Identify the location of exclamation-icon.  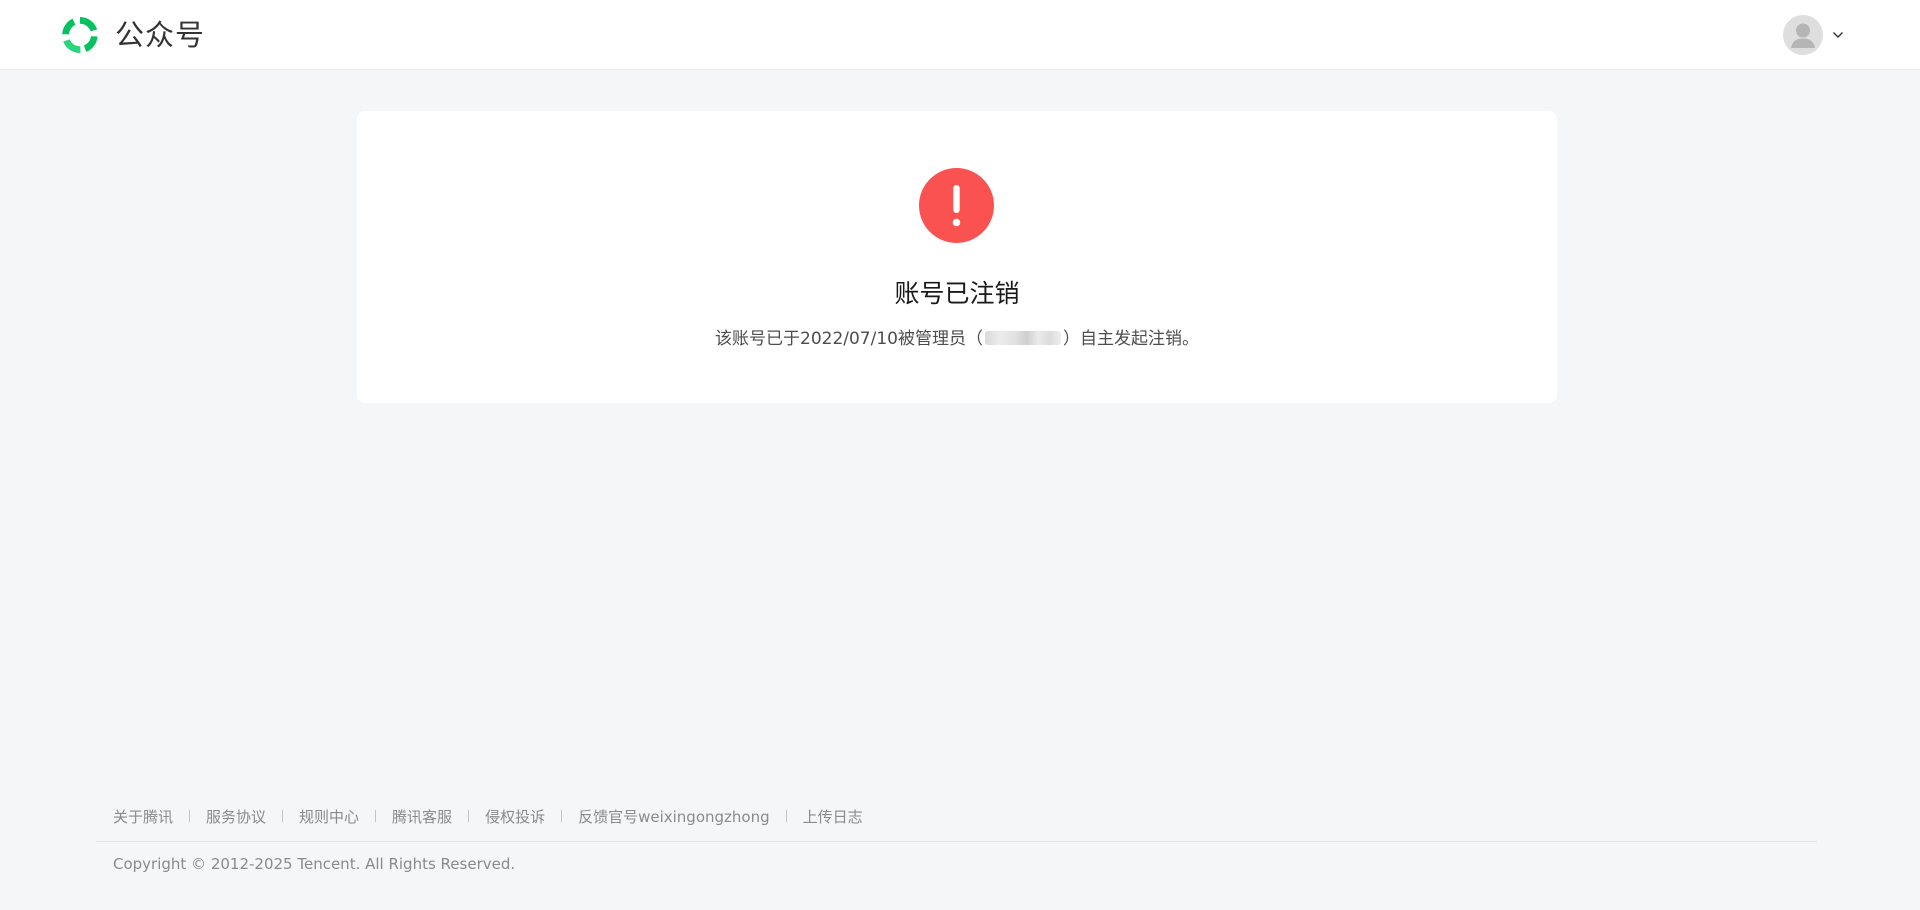
(956, 205).